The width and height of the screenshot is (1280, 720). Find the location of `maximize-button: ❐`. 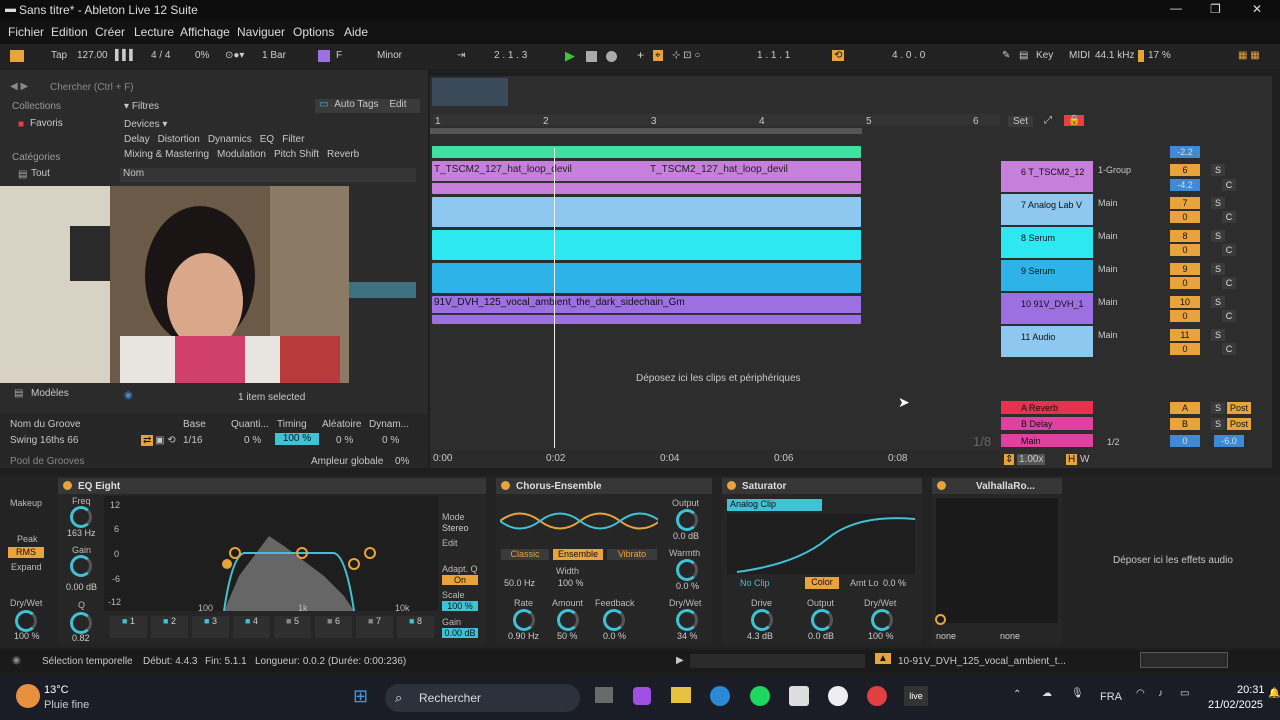

maximize-button: ❐ is located at coordinates (1215, 9).